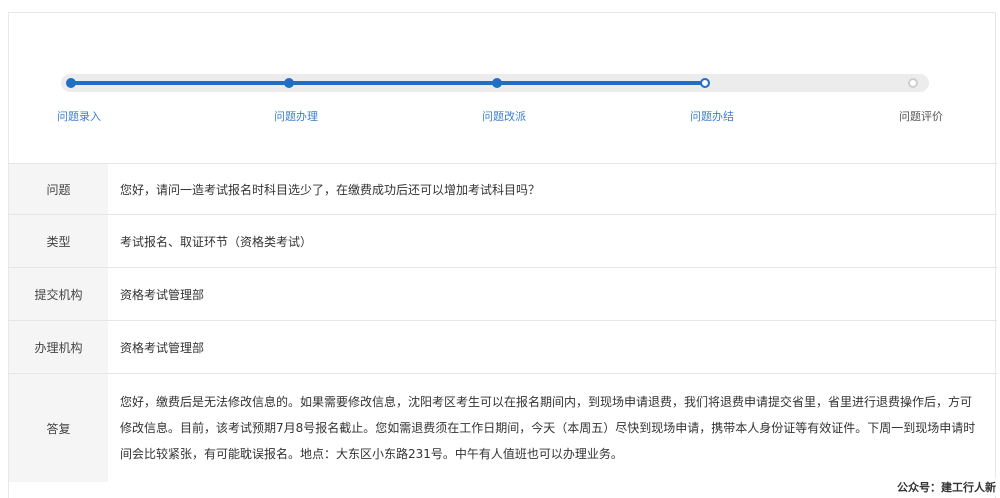 The image size is (1000, 498). I want to click on row-label-handling-org: 办理机构, so click(58, 347).